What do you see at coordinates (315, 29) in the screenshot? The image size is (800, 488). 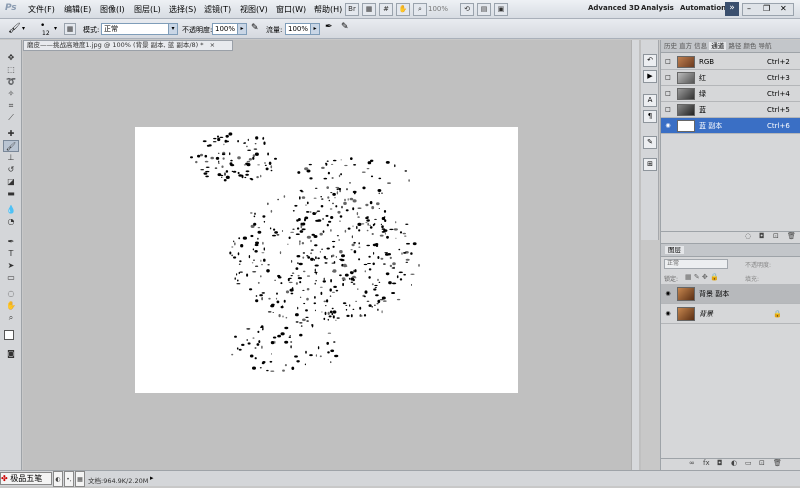 I see `flow-slider-icon: ▸` at bounding box center [315, 29].